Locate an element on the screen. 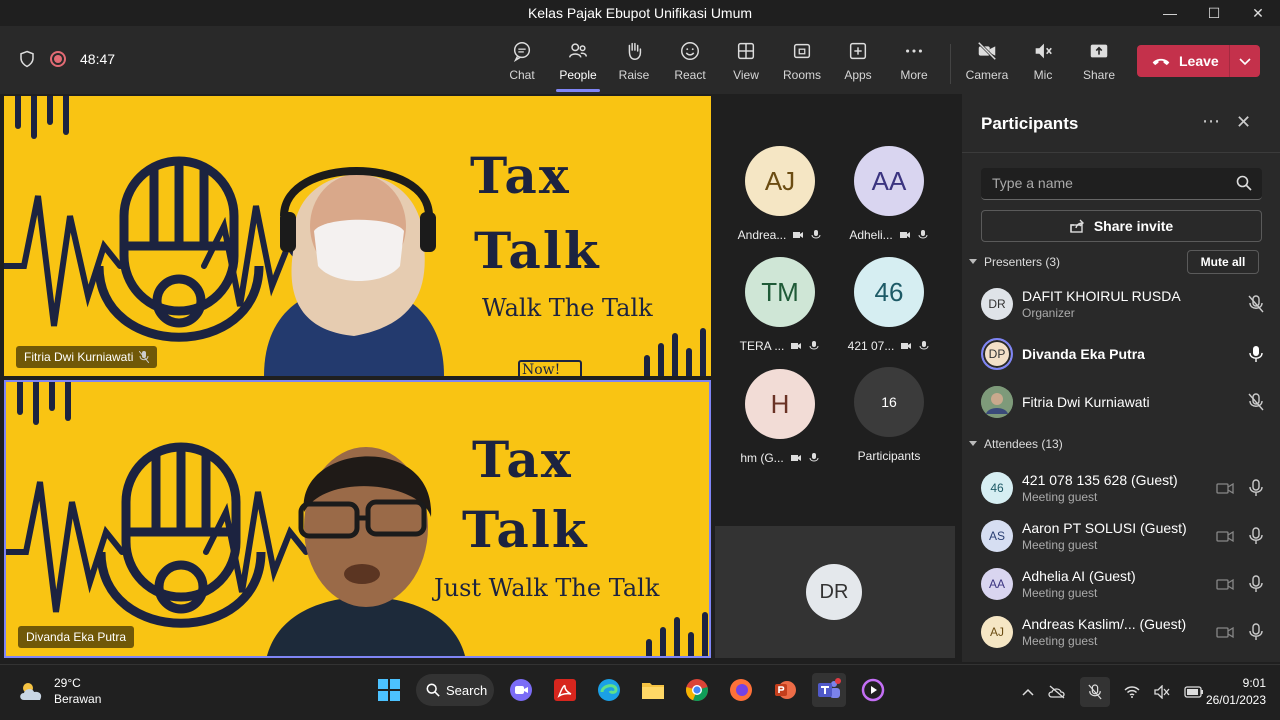  apps-button: Apps is located at coordinates (858, 65).